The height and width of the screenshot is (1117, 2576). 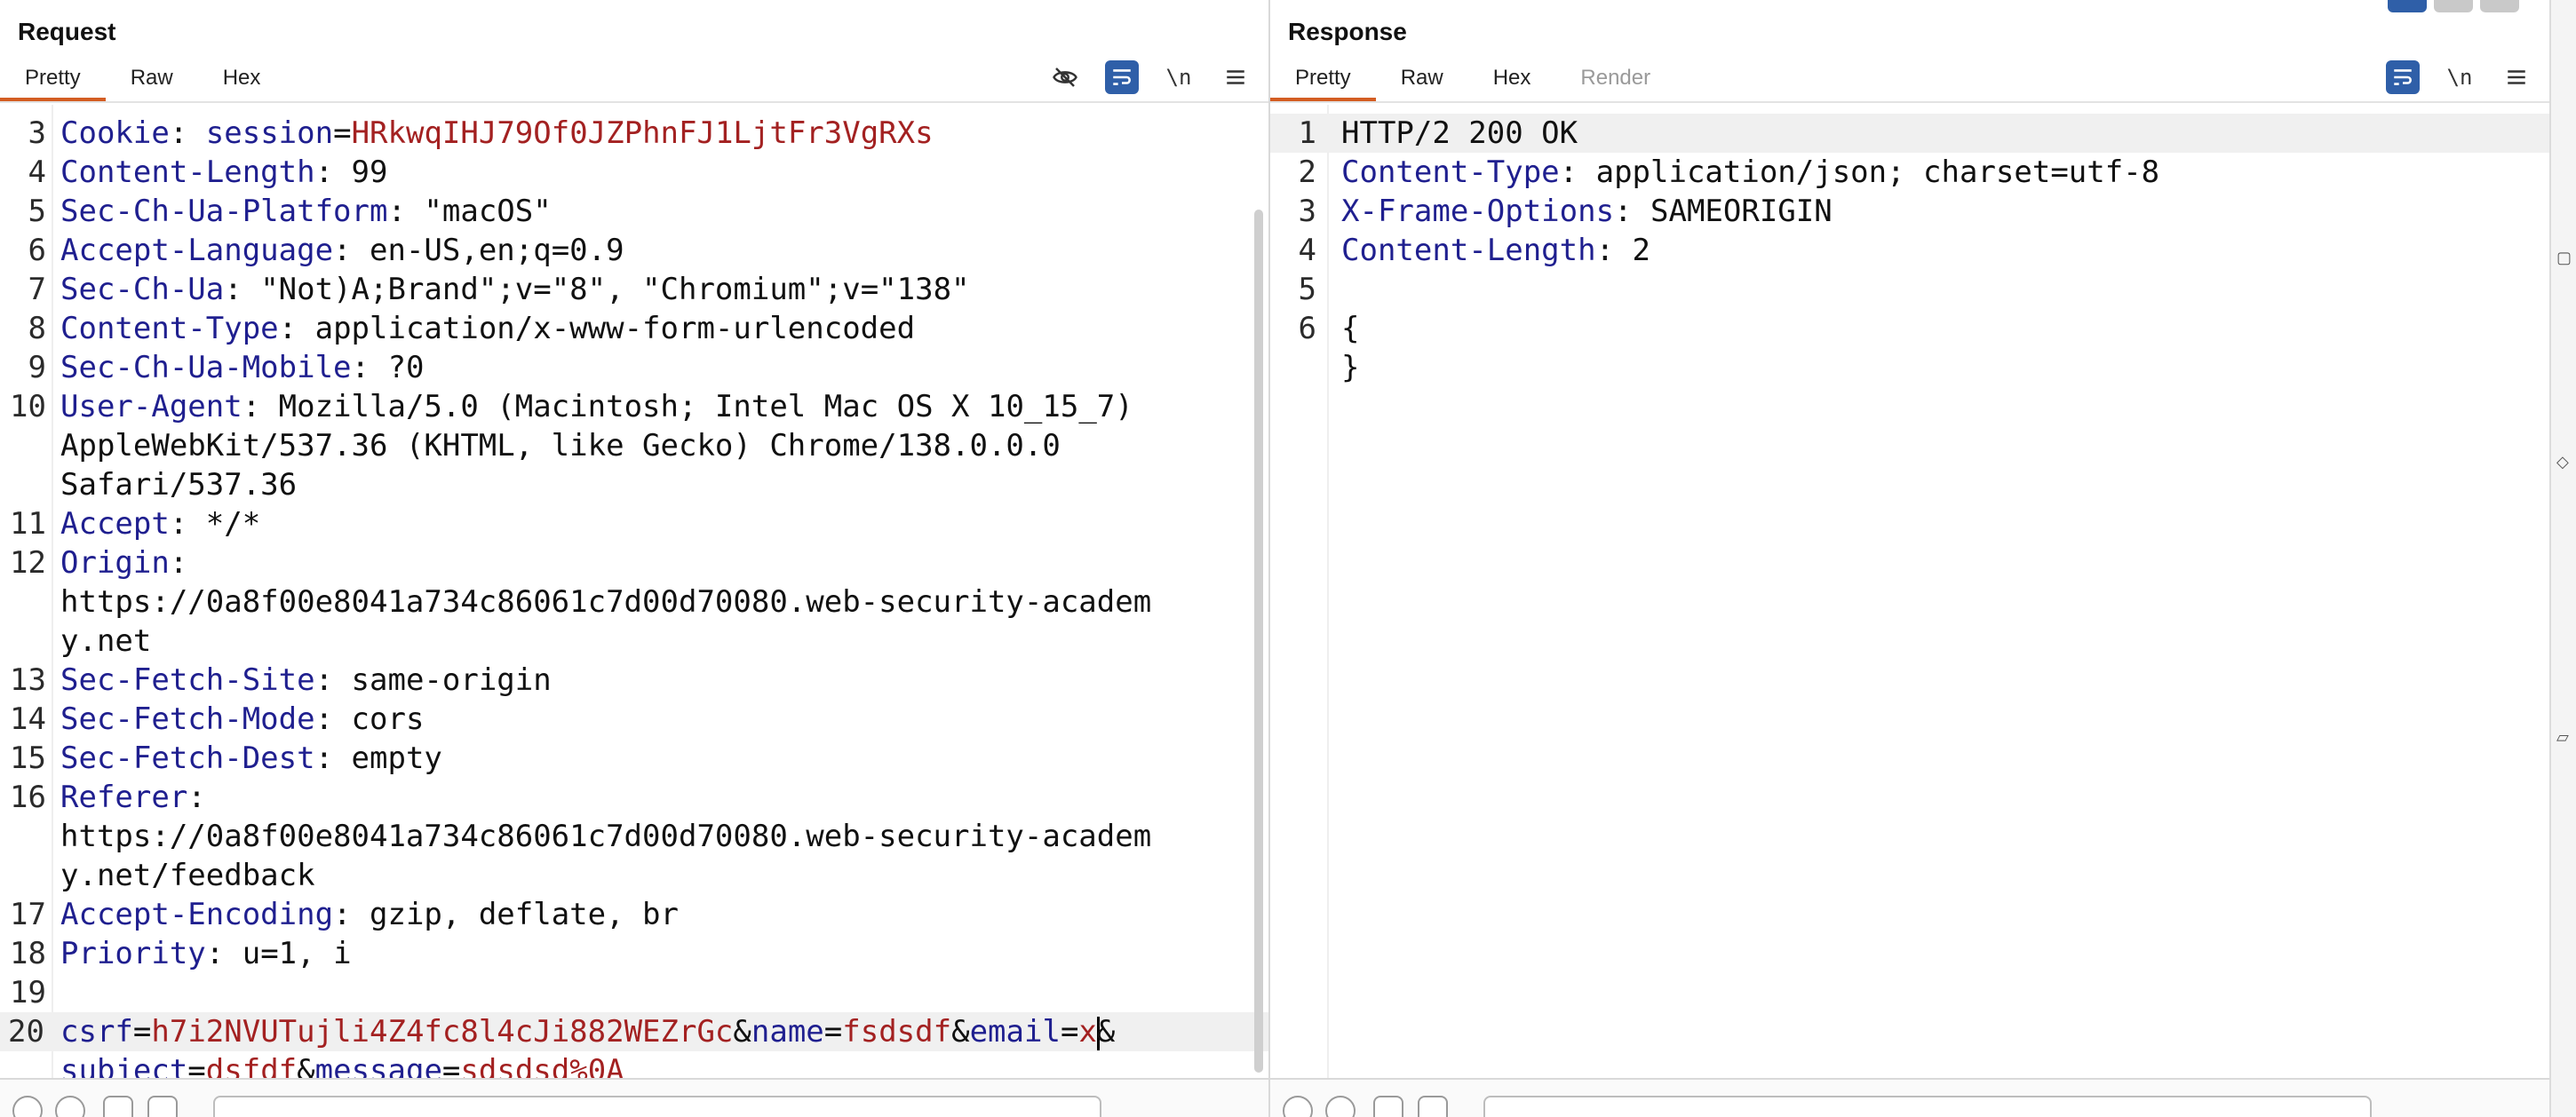 What do you see at coordinates (28, 719) in the screenshot?
I see `line-number: 14` at bounding box center [28, 719].